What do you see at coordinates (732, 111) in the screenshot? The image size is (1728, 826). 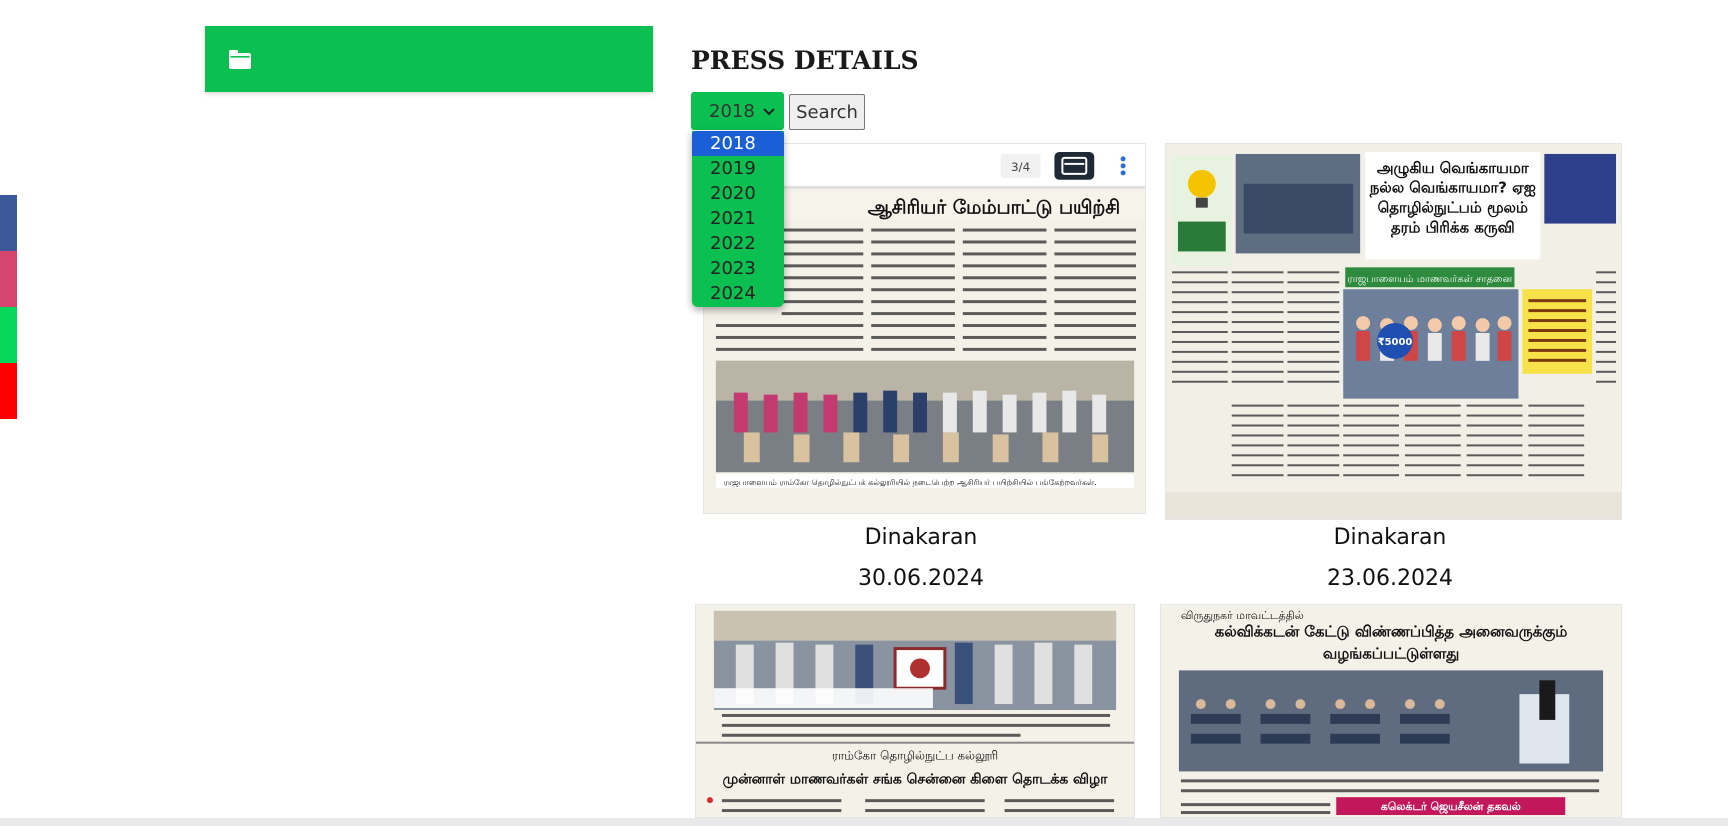 I see `year-select-value: 2018` at bounding box center [732, 111].